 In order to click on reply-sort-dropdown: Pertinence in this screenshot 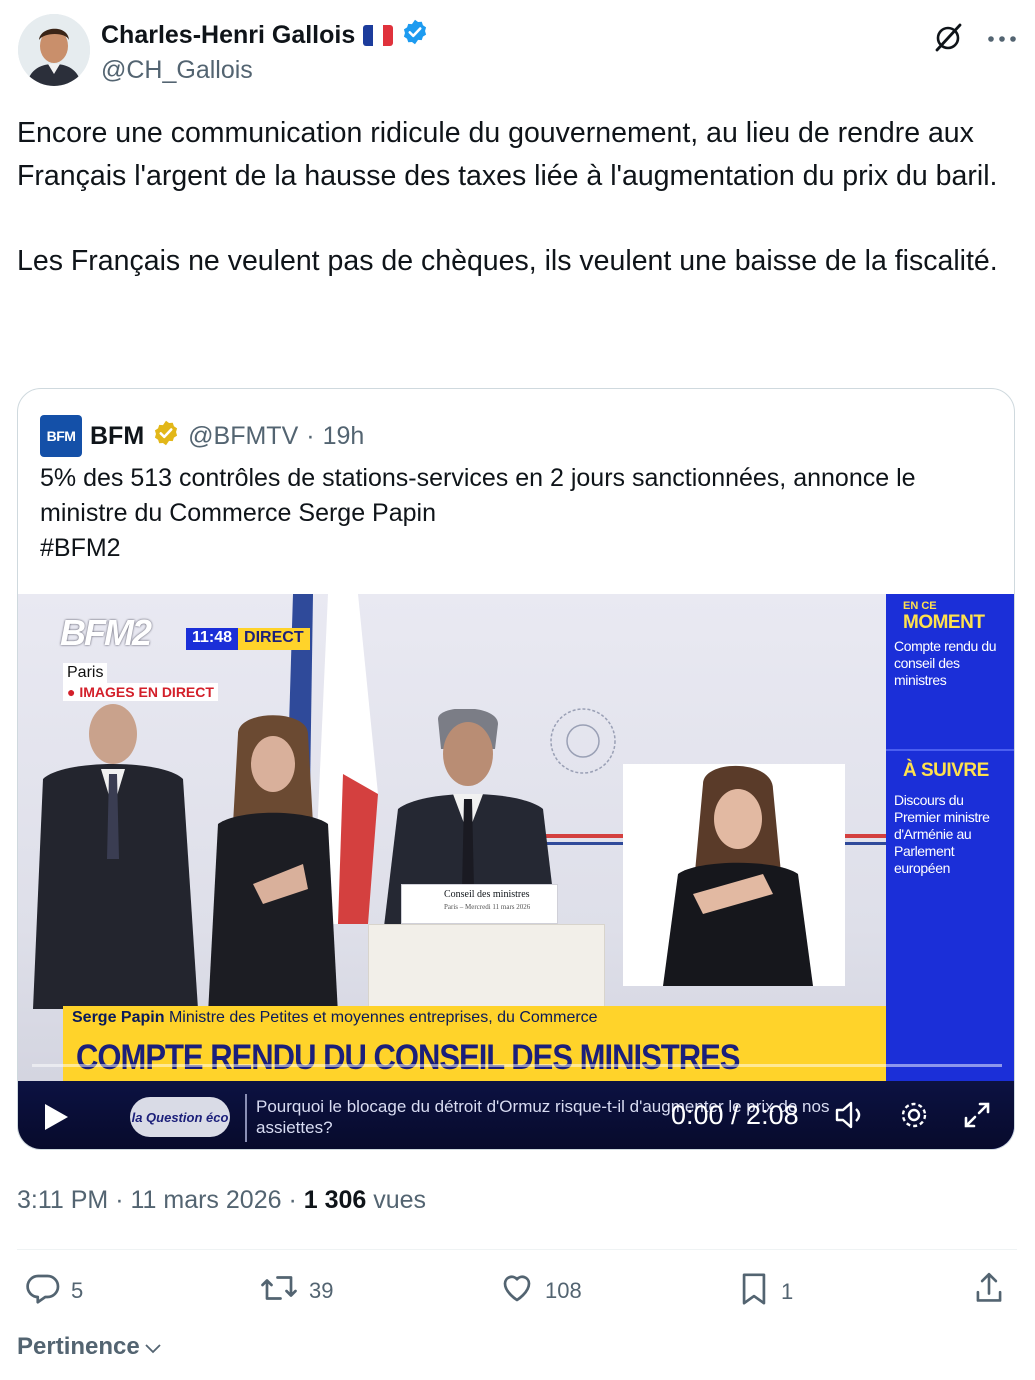, I will do `click(89, 1347)`.